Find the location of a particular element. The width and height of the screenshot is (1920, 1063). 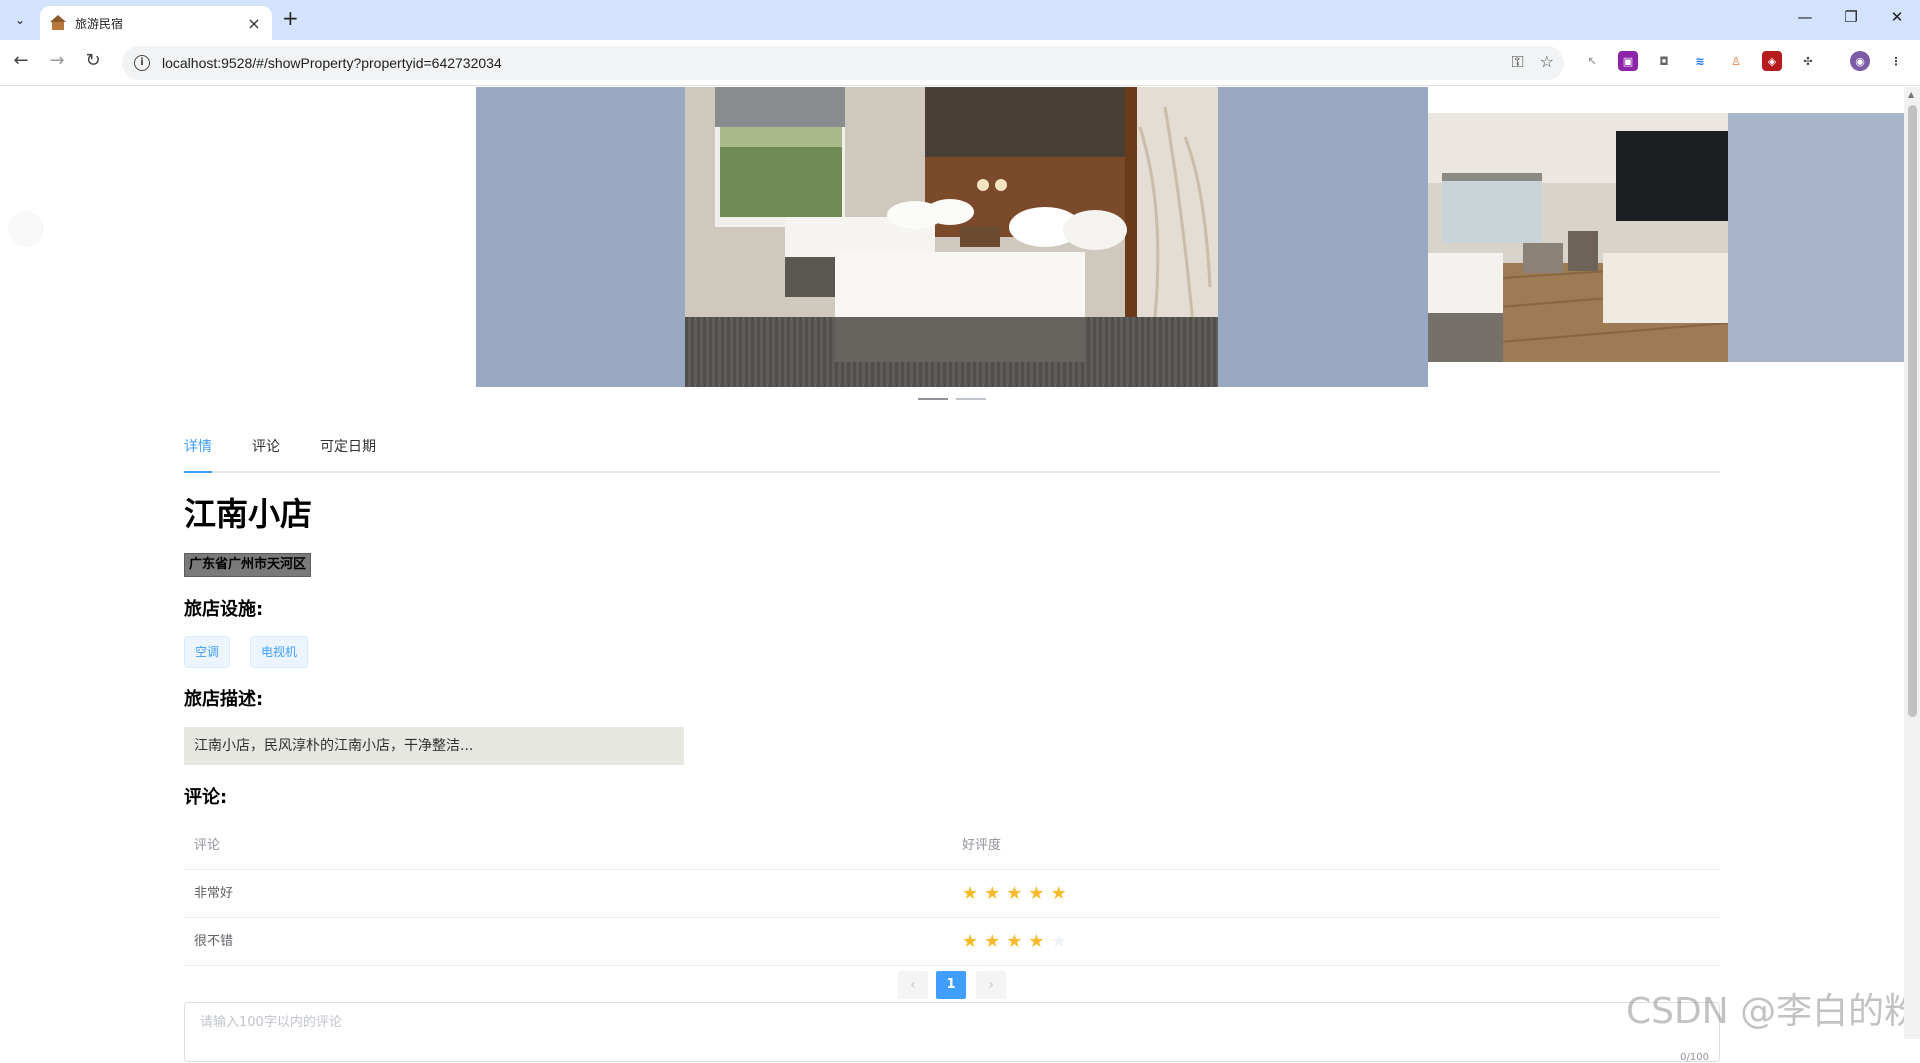

profile-avatar-icon: ◉ is located at coordinates (1860, 61).